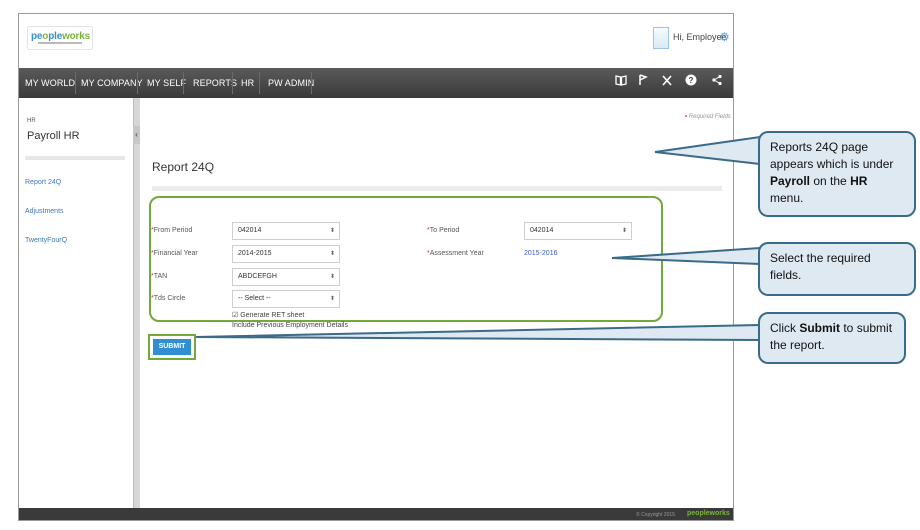 The image size is (920, 530). I want to click on submit-highlight: SUBMIT, so click(172, 347).